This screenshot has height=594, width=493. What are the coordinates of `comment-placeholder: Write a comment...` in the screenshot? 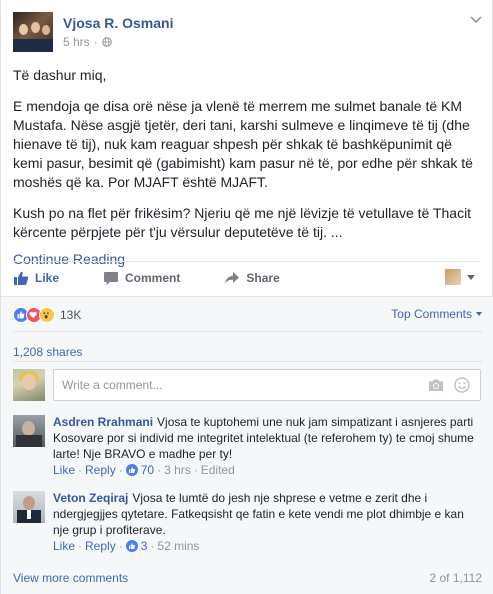 It's located at (112, 385).